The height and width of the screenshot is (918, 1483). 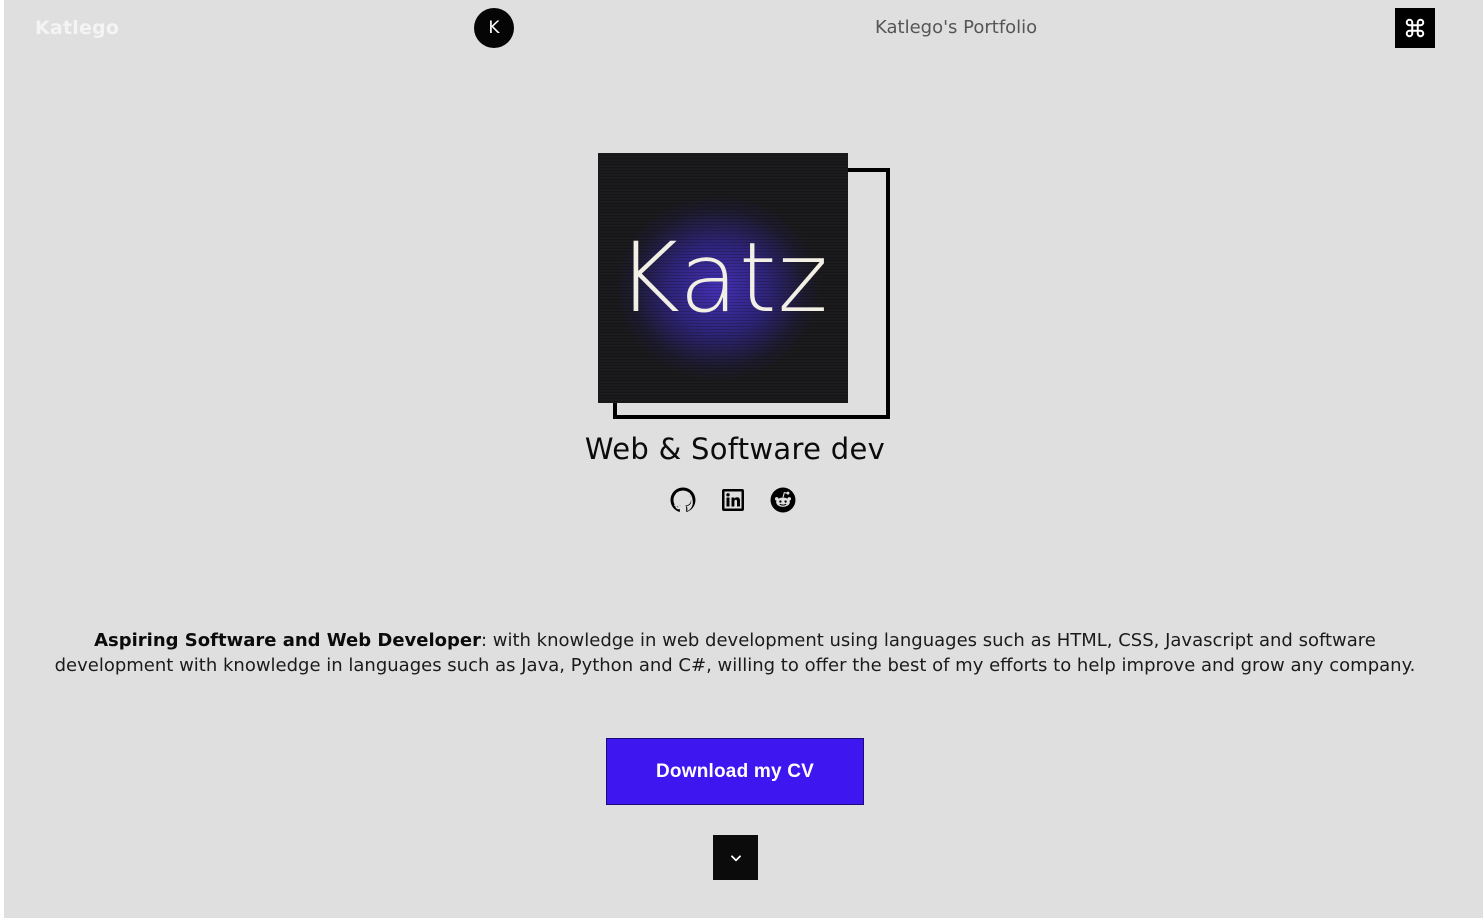 I want to click on brand-logo-text: Katlego, so click(x=77, y=28).